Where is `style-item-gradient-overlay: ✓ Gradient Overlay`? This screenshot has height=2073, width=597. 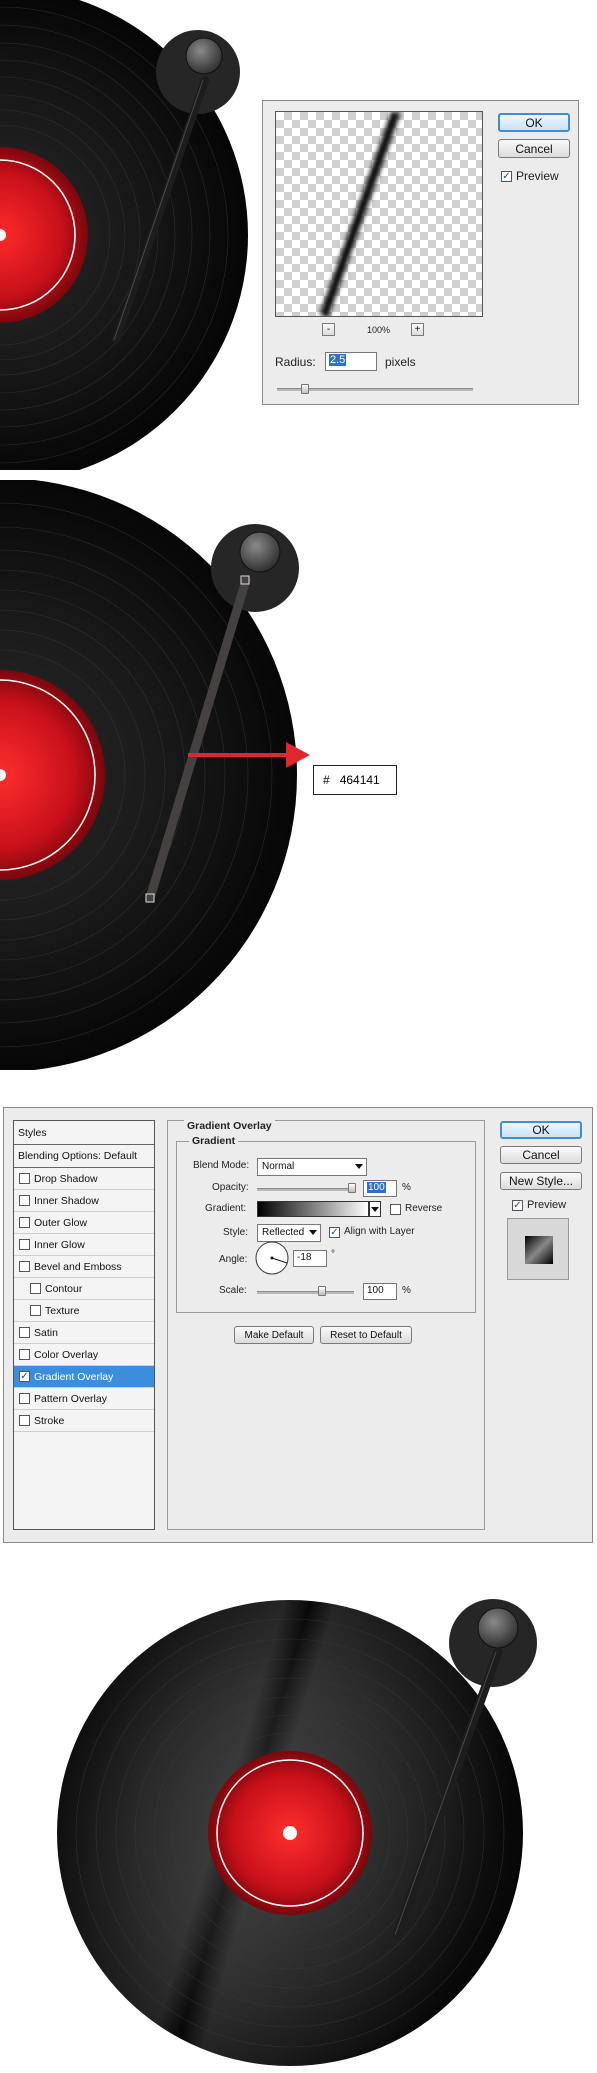 style-item-gradient-overlay: ✓ Gradient Overlay is located at coordinates (84, 1377).